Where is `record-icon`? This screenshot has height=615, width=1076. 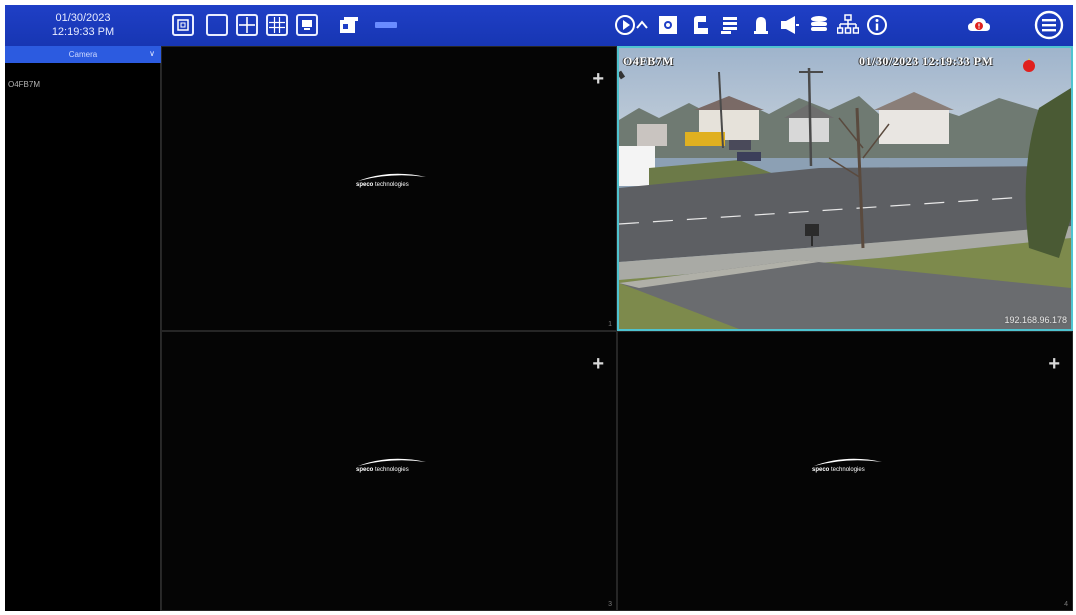
record-icon is located at coordinates (701, 25).